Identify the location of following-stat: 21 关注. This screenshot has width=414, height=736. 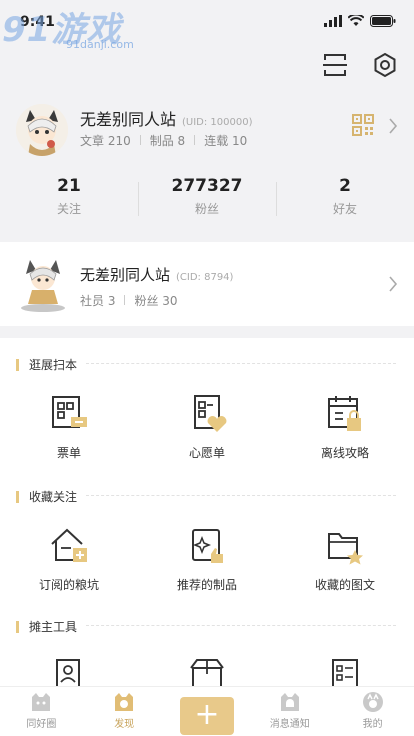
(69, 201).